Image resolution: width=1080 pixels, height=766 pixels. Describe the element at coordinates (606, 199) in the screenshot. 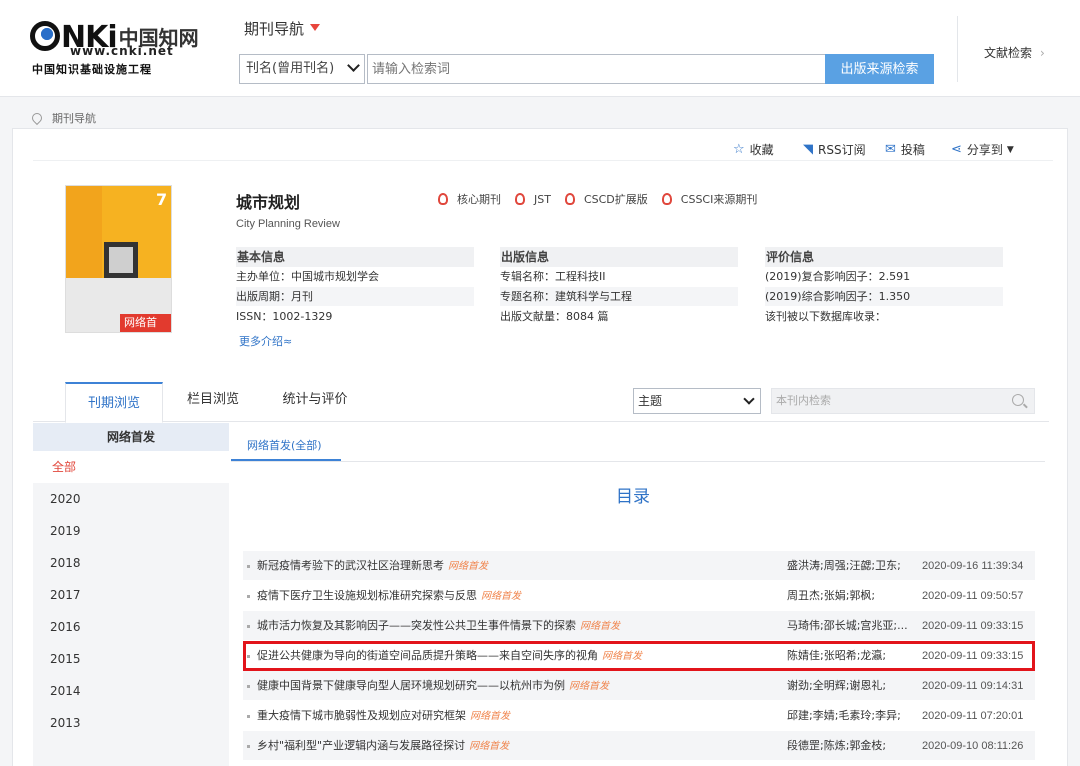

I see `tag-cscd: CSCD扩展版` at that location.